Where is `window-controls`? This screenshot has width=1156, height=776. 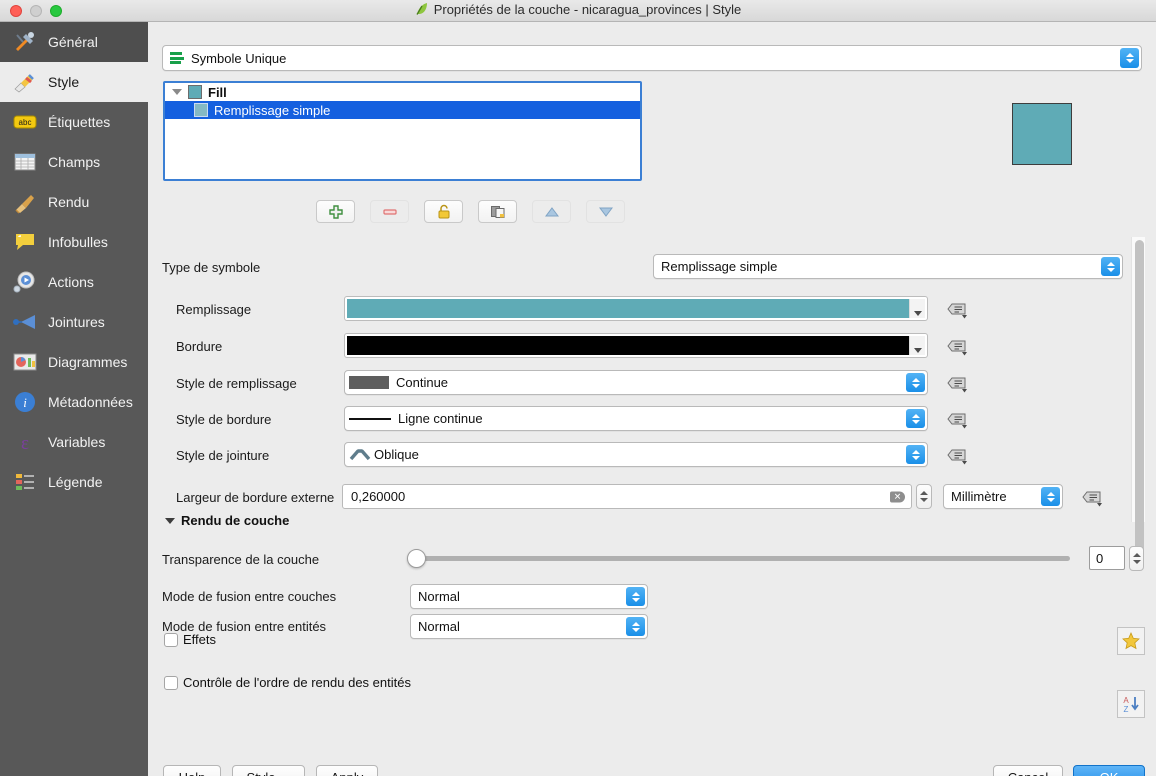
window-controls is located at coordinates (36, 10).